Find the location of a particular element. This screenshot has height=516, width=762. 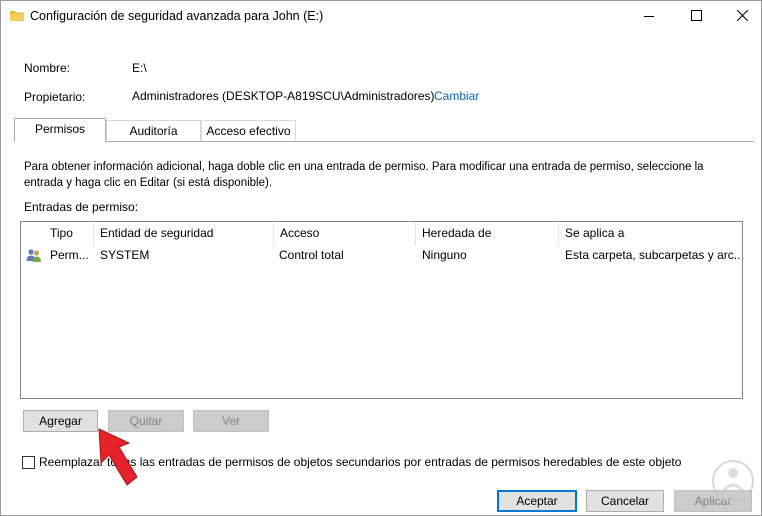

tab-auditoria: Auditoría is located at coordinates (153, 130).